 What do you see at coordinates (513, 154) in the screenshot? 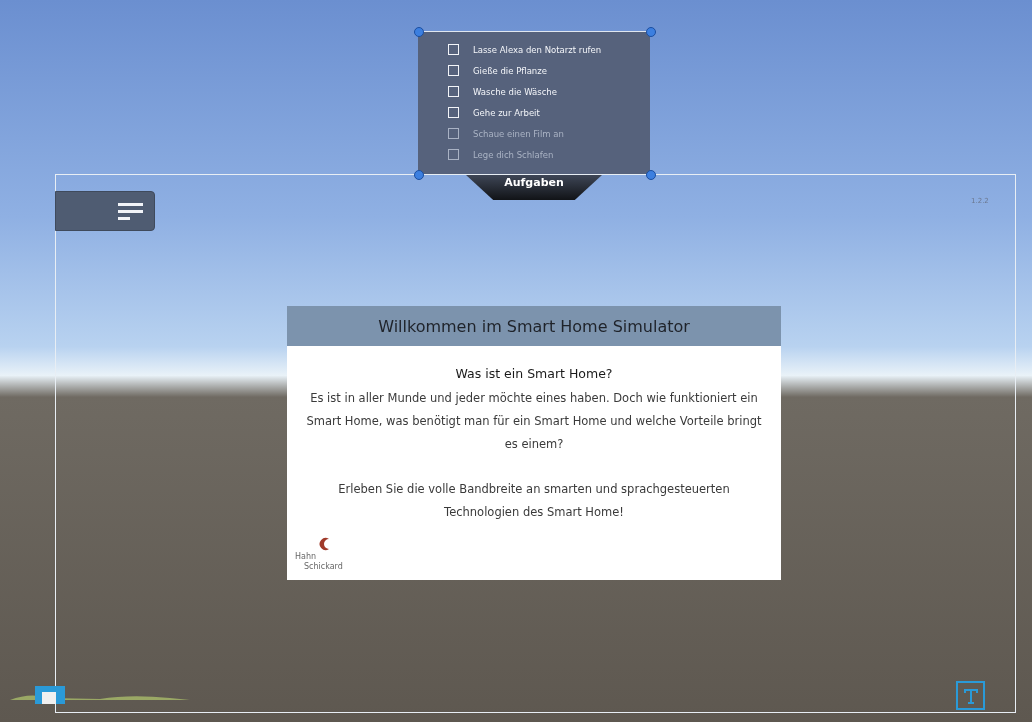
I see `task-label: Lege dich Schlafen` at bounding box center [513, 154].